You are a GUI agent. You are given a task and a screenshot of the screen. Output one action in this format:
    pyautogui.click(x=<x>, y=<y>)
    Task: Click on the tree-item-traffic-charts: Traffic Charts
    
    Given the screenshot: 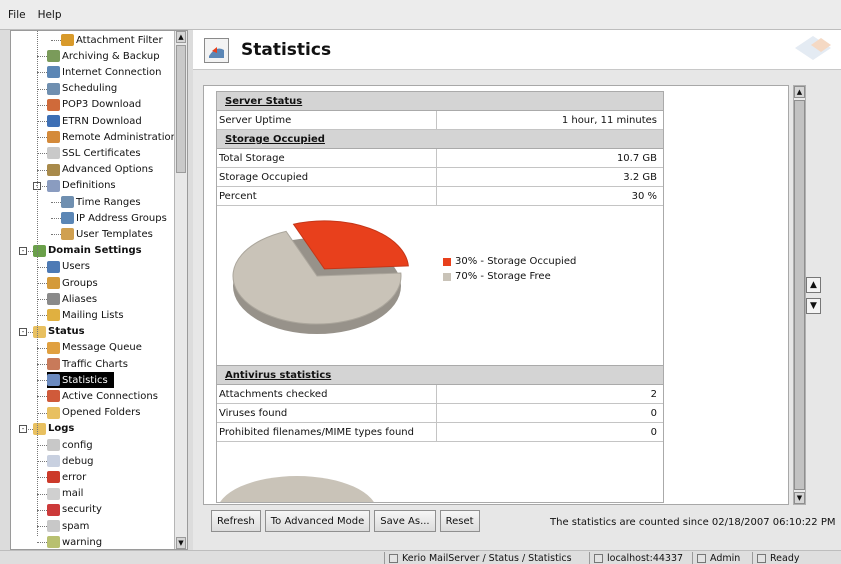 What is the action you would take?
    pyautogui.click(x=87, y=364)
    